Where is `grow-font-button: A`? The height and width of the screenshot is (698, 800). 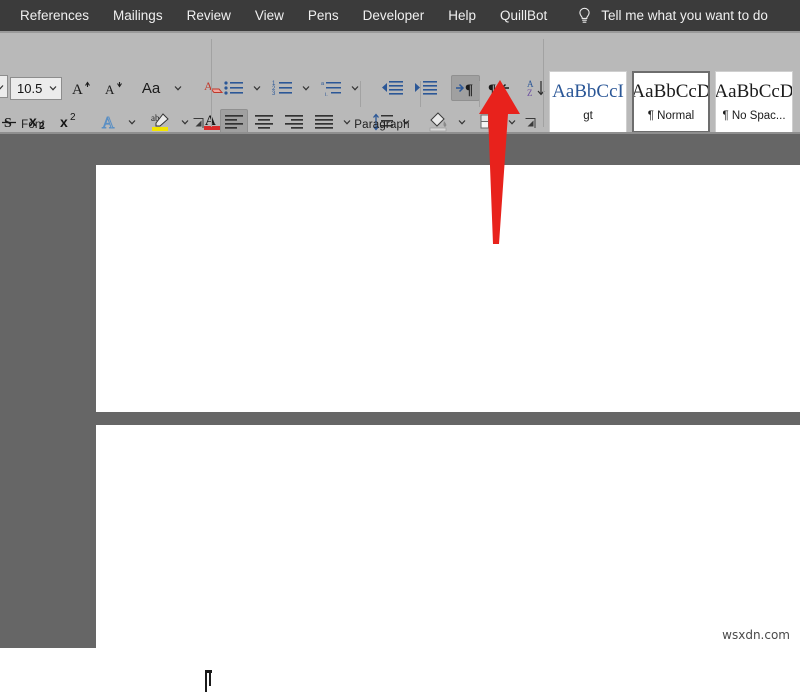 grow-font-button: A is located at coordinates (81, 88).